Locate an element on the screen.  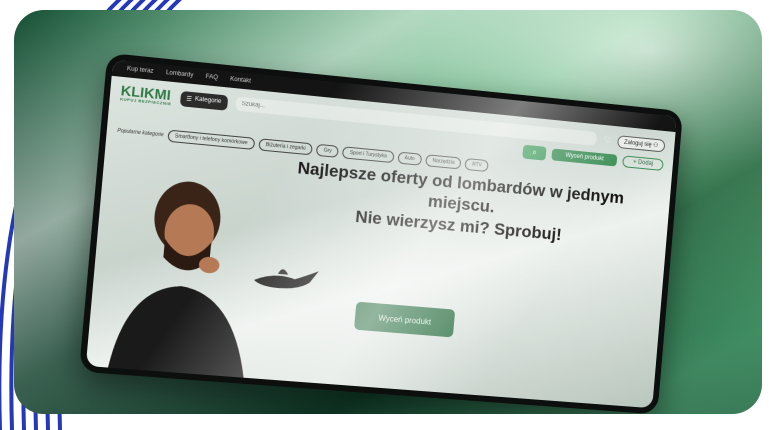
login-label: Zaloguj się is located at coordinates (637, 143).